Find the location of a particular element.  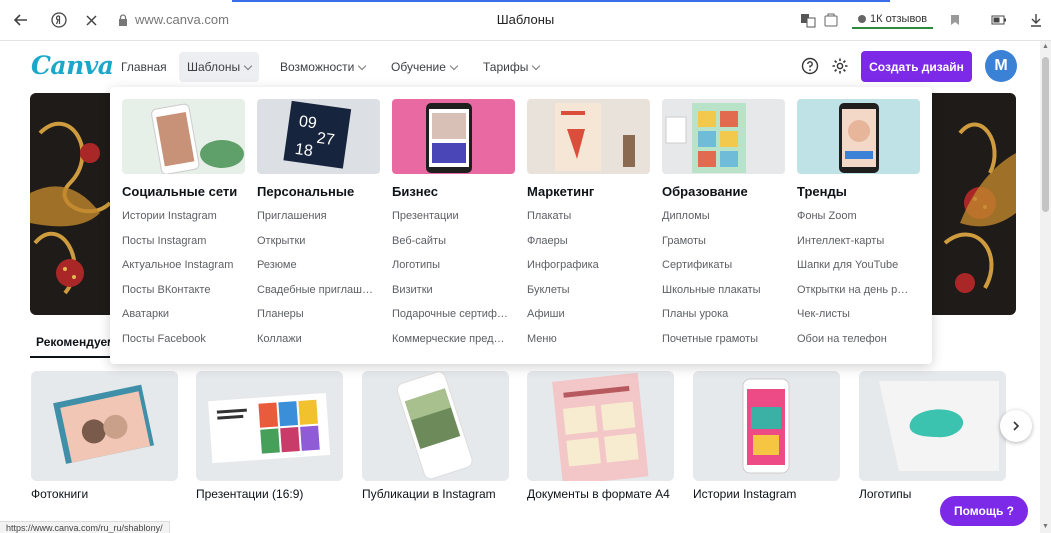

menu-item: Плакаты is located at coordinates (589, 216).